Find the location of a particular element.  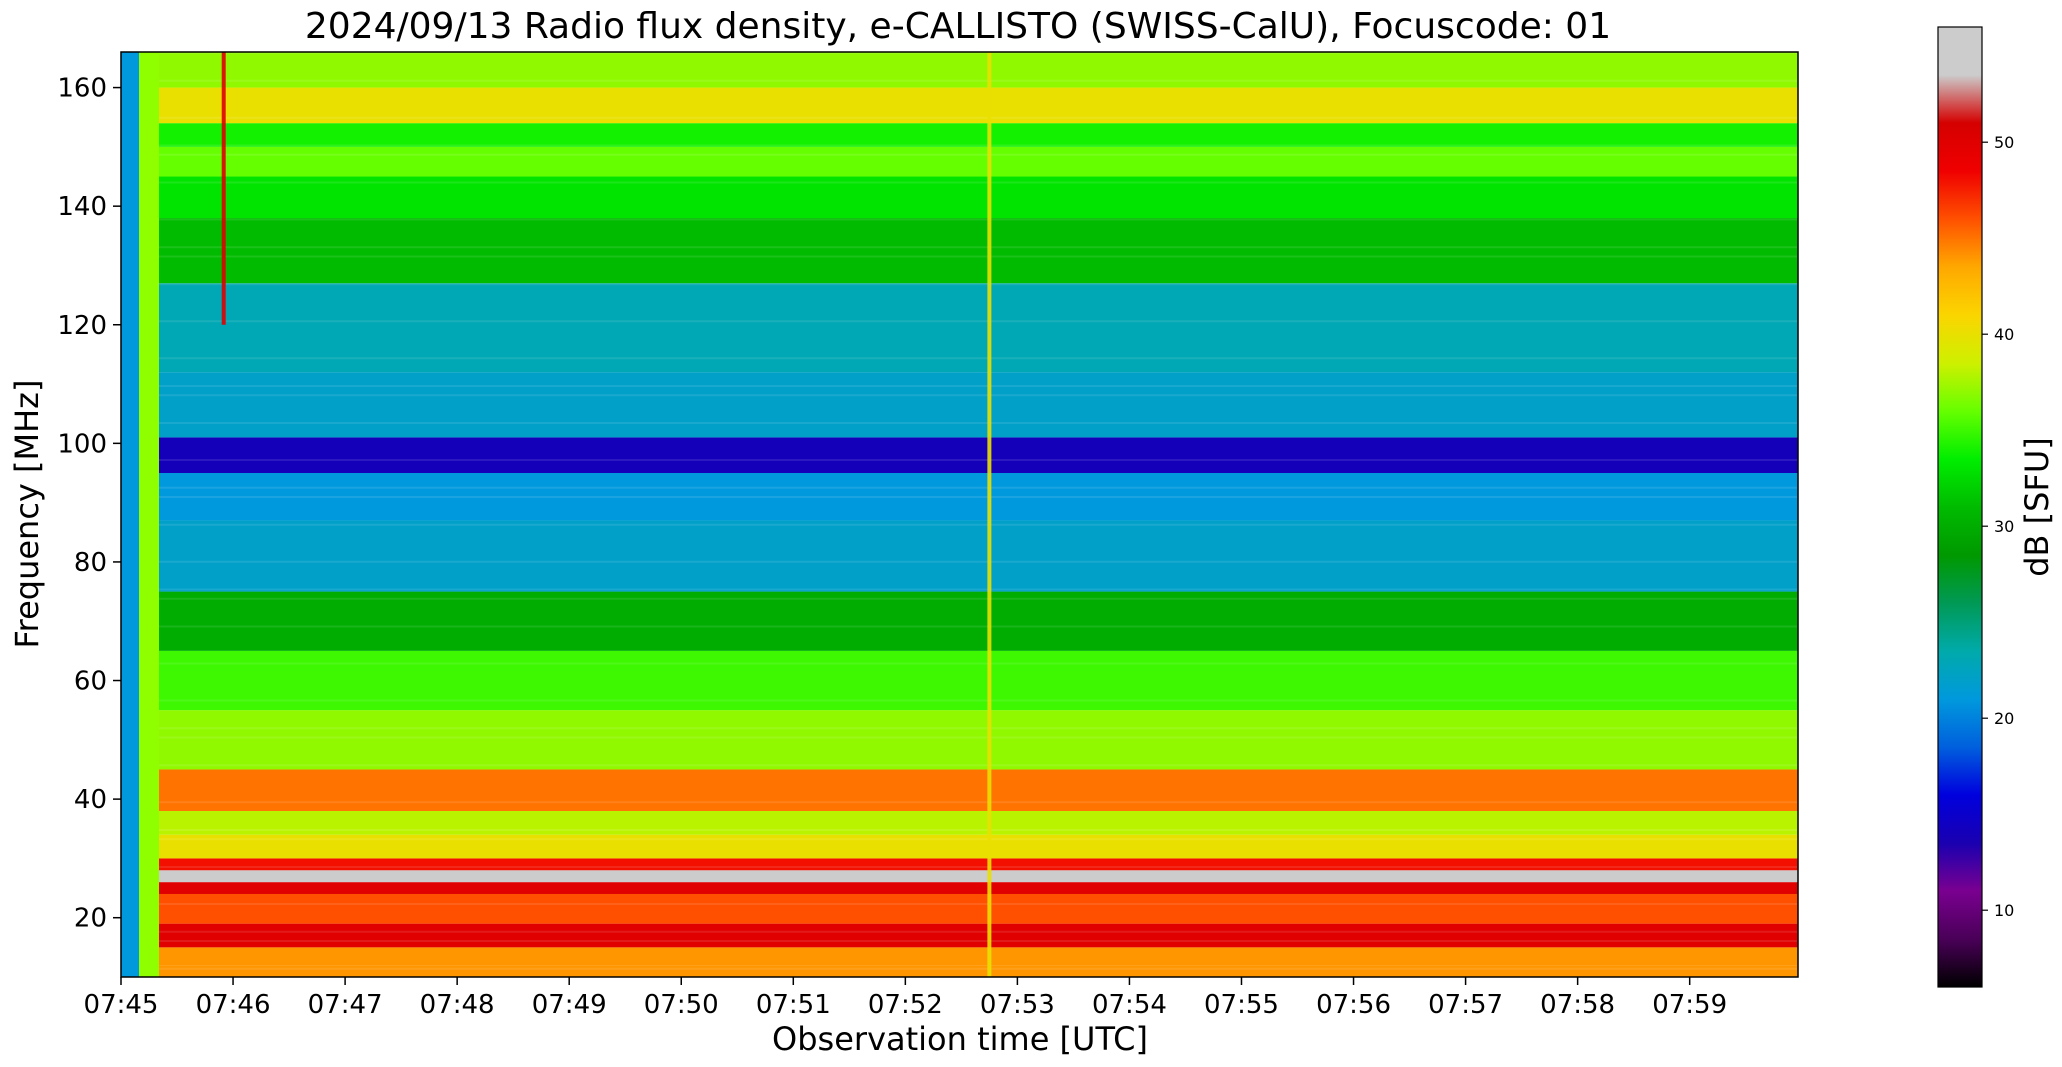

x-tick-label: 07:46 is located at coordinates (233, 1005).